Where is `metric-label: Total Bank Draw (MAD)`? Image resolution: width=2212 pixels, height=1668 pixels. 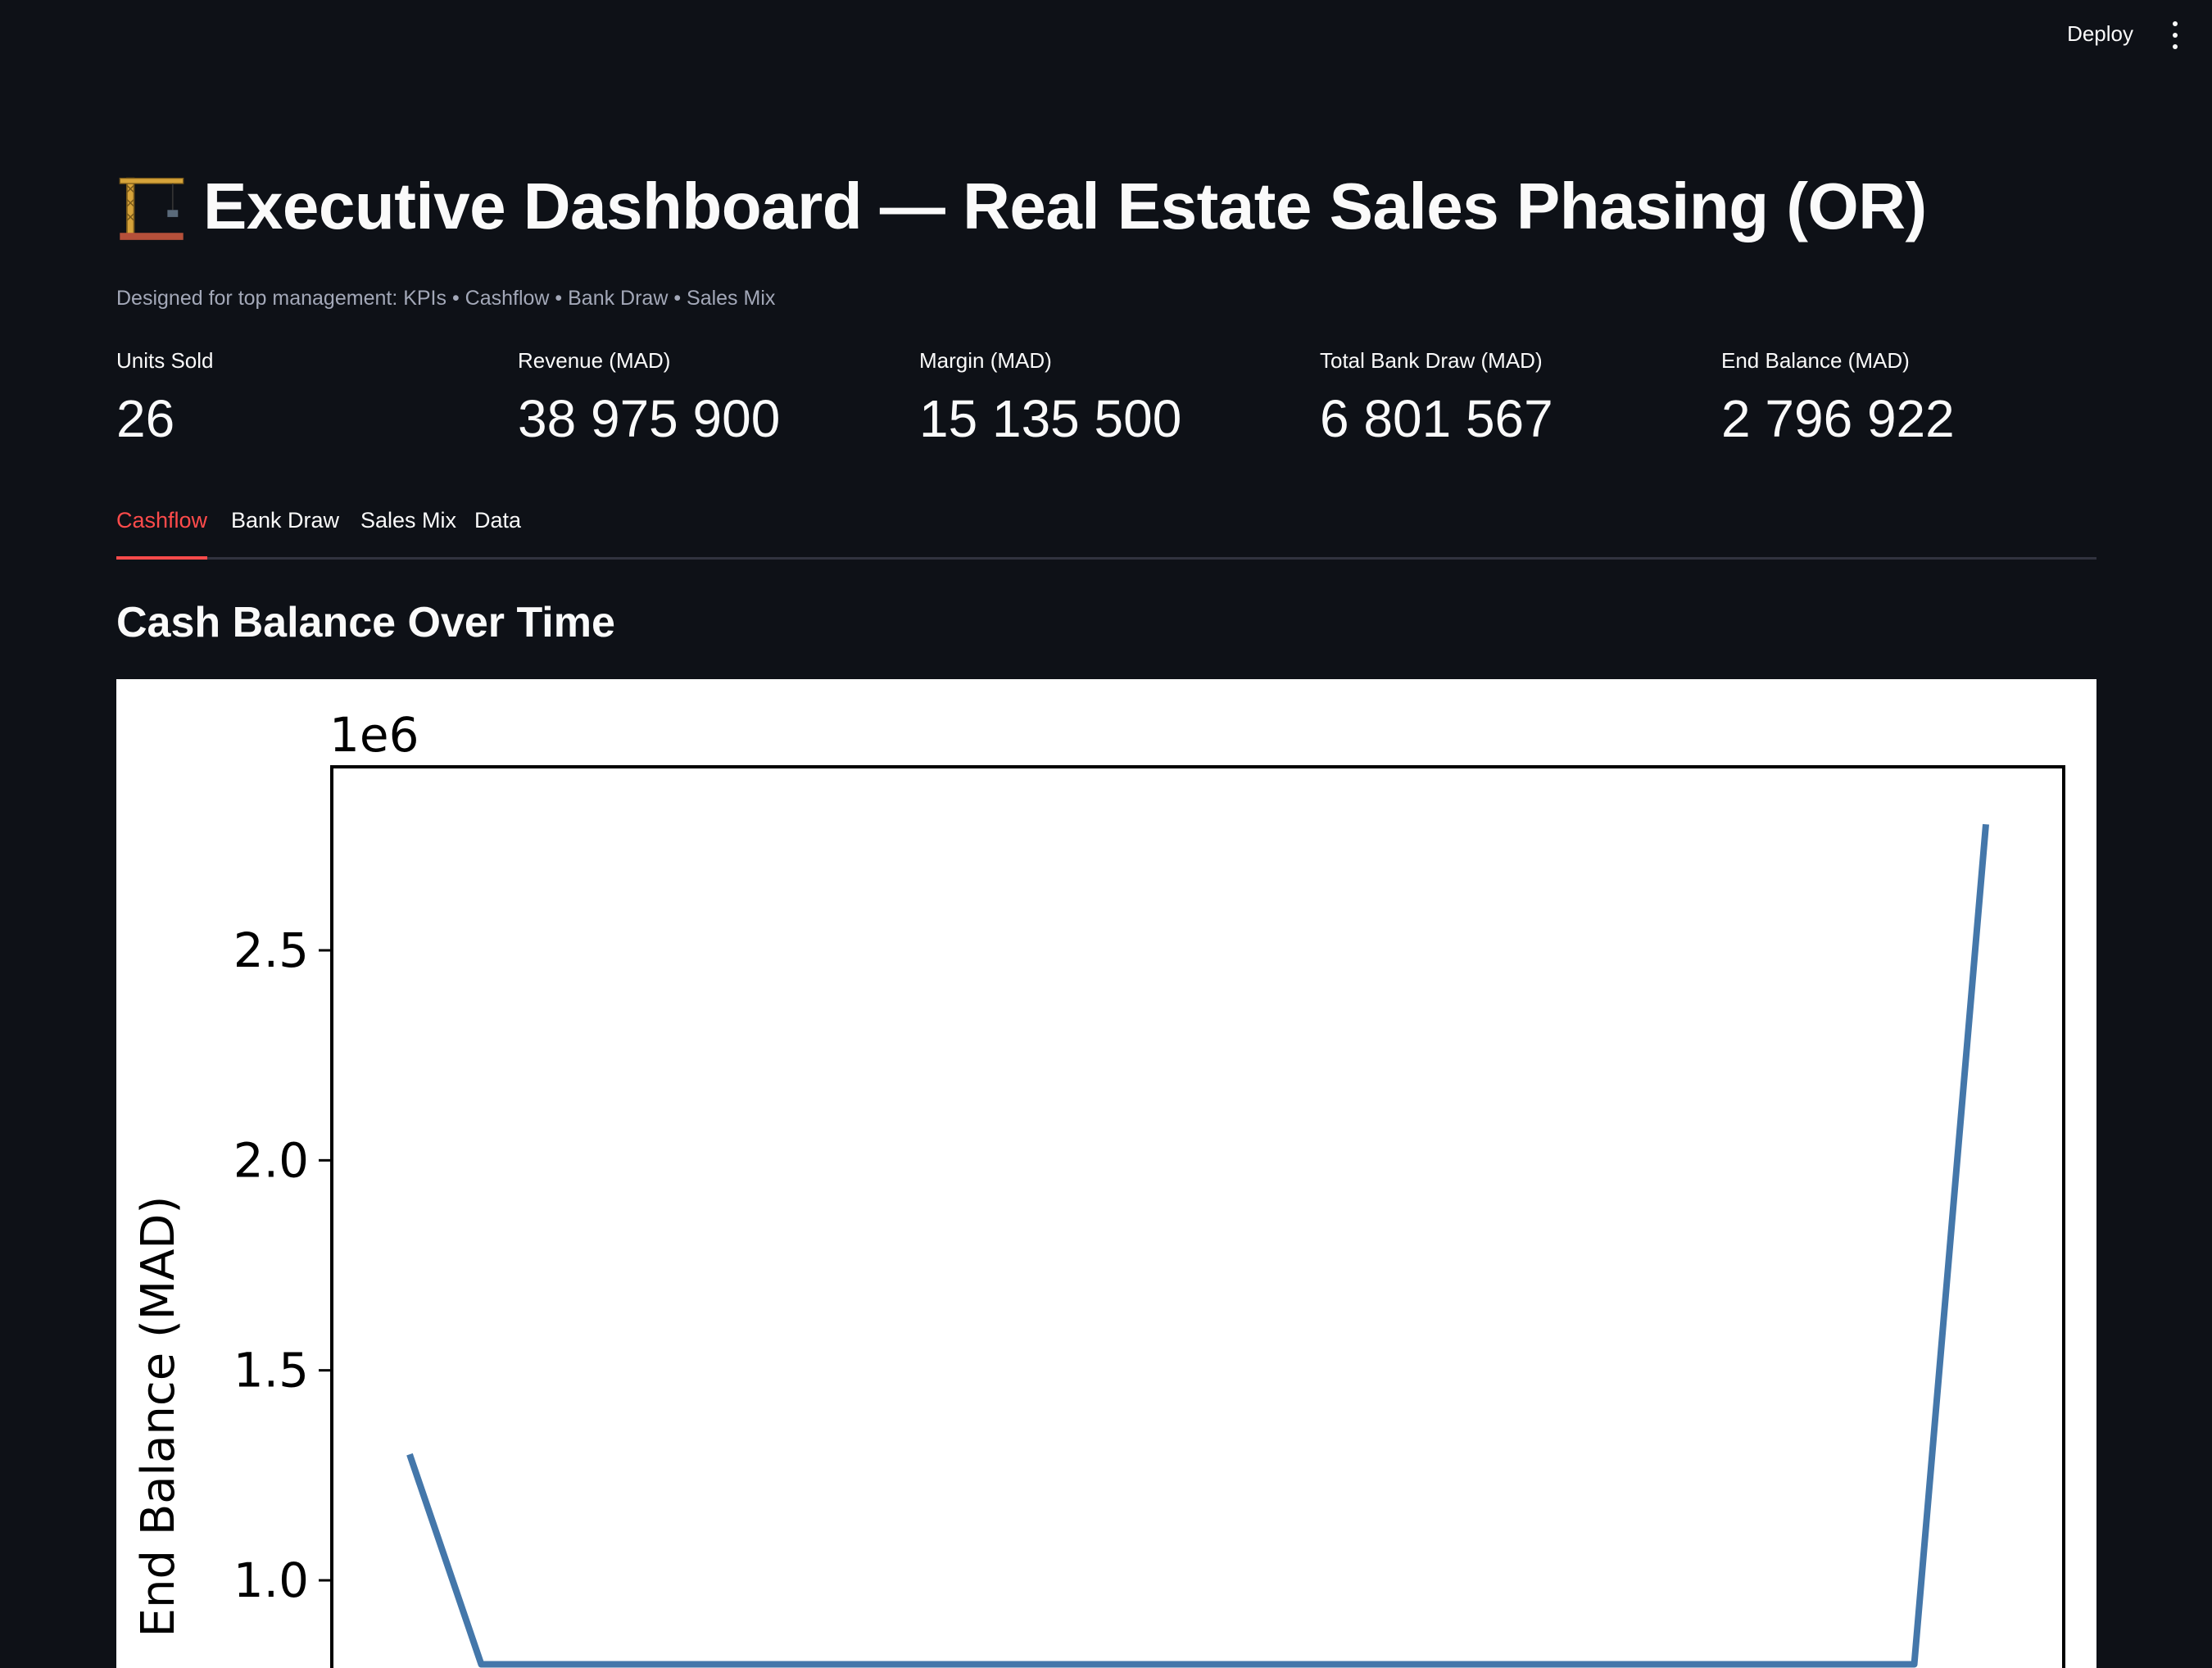
metric-label: Total Bank Draw (MAD) is located at coordinates (1431, 360).